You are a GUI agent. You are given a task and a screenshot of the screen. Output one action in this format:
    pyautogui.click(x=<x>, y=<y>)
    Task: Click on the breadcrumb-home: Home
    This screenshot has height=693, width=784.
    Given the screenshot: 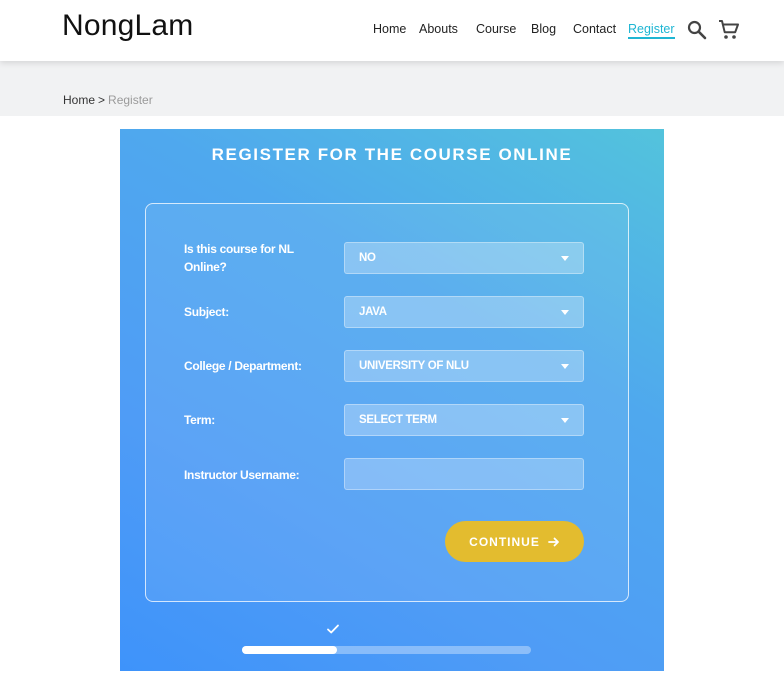 What is the action you would take?
    pyautogui.click(x=79, y=100)
    